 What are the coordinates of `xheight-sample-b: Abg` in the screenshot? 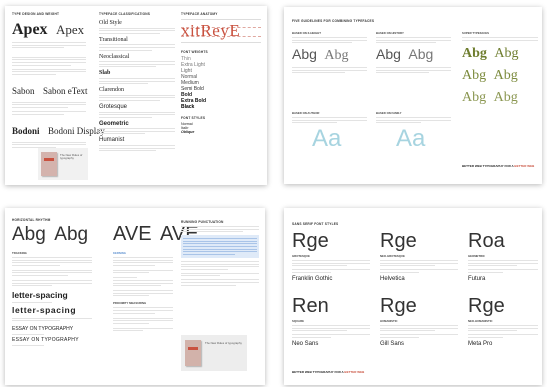 It's located at (336, 56).